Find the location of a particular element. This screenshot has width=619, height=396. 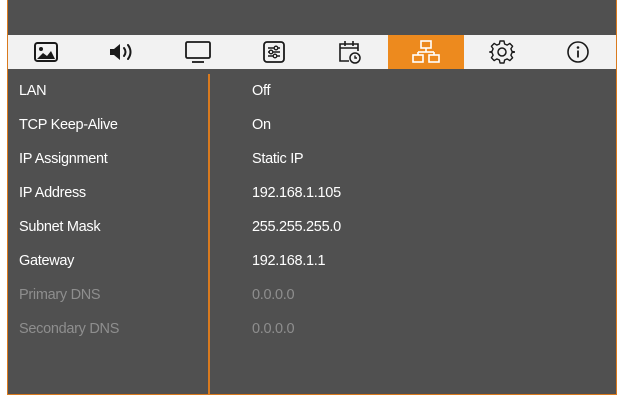

setting-row-primary-dns: Primary DNS 0.0.0.0 is located at coordinates (312, 295).